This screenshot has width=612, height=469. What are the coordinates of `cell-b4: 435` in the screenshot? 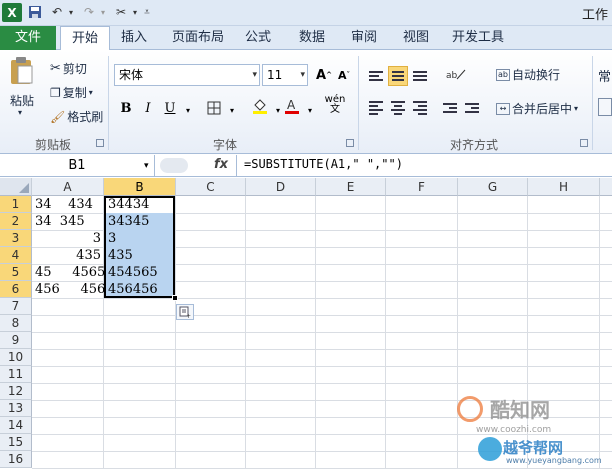 It's located at (140, 255).